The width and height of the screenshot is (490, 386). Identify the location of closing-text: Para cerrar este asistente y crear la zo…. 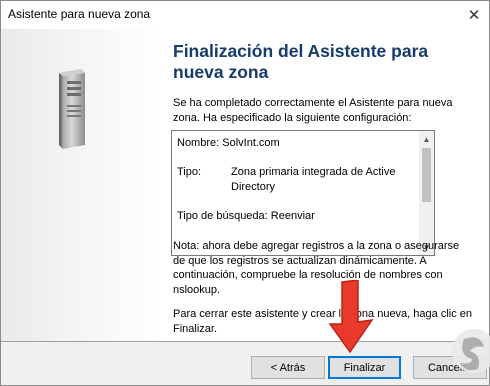
(322, 321).